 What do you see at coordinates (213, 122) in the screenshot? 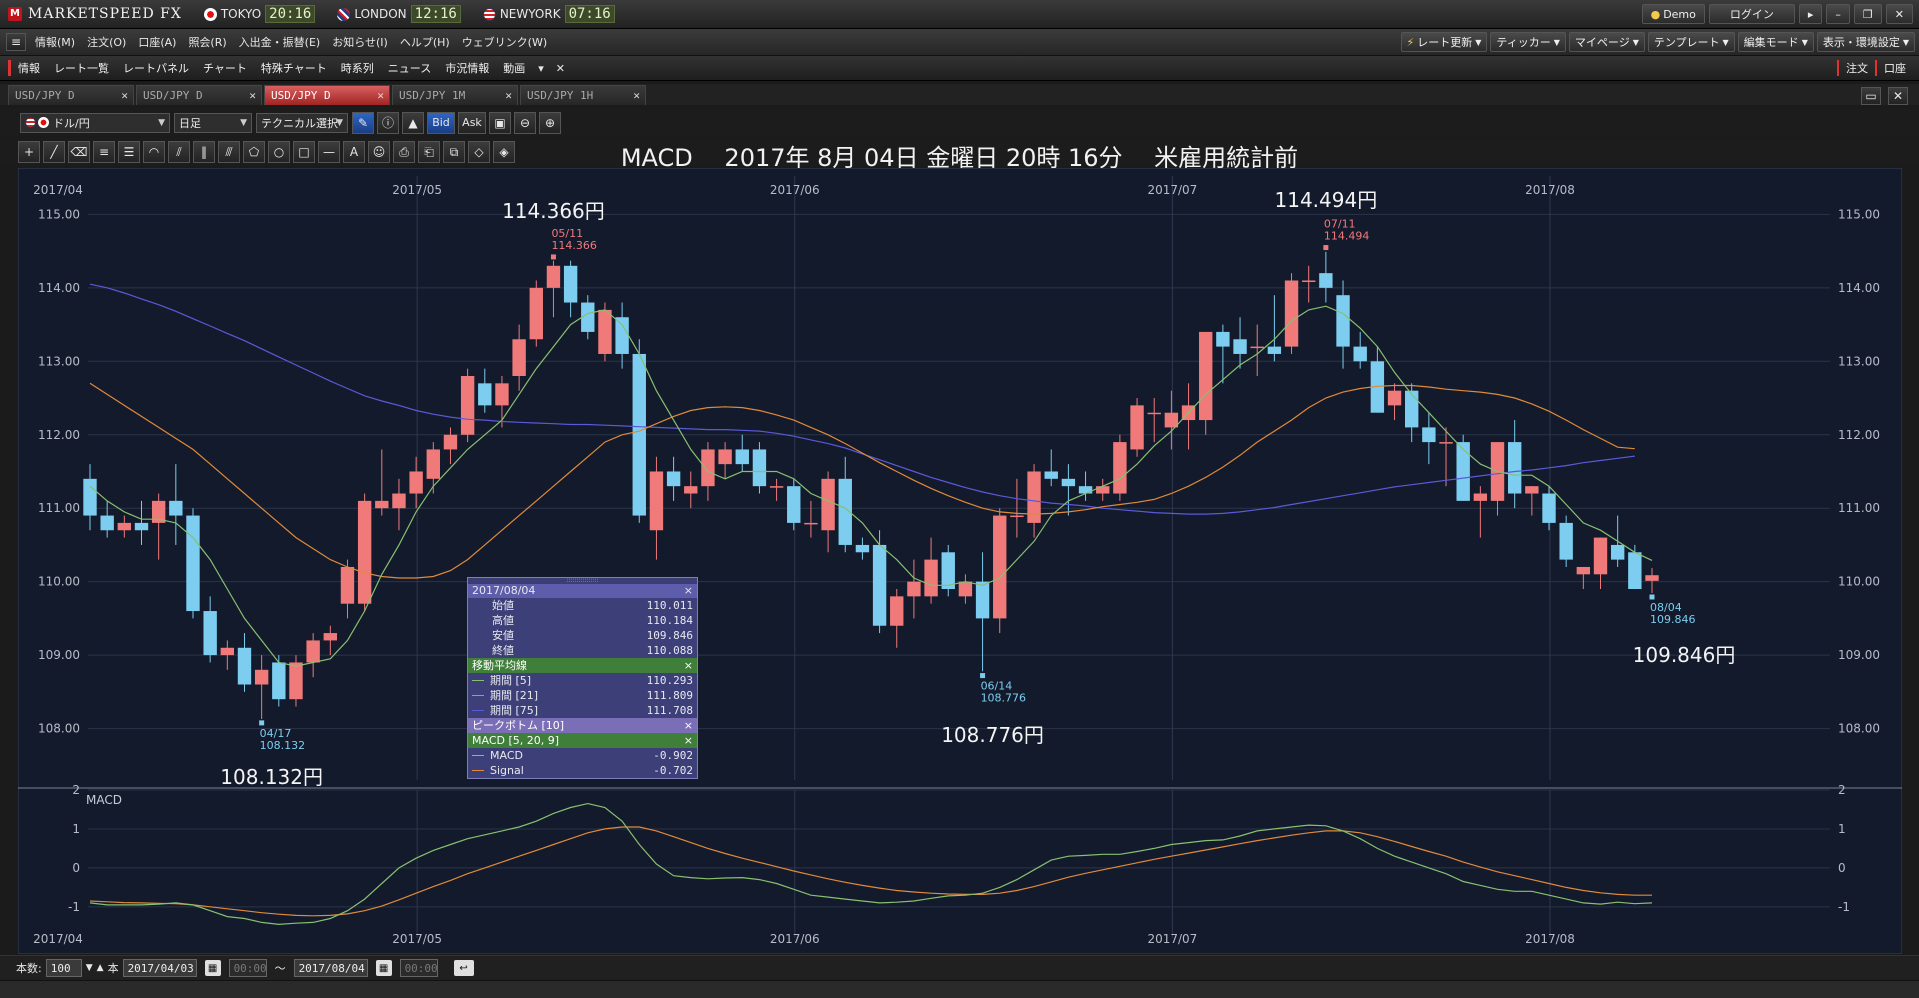
I see `period-select: 日足 ▼` at bounding box center [213, 122].